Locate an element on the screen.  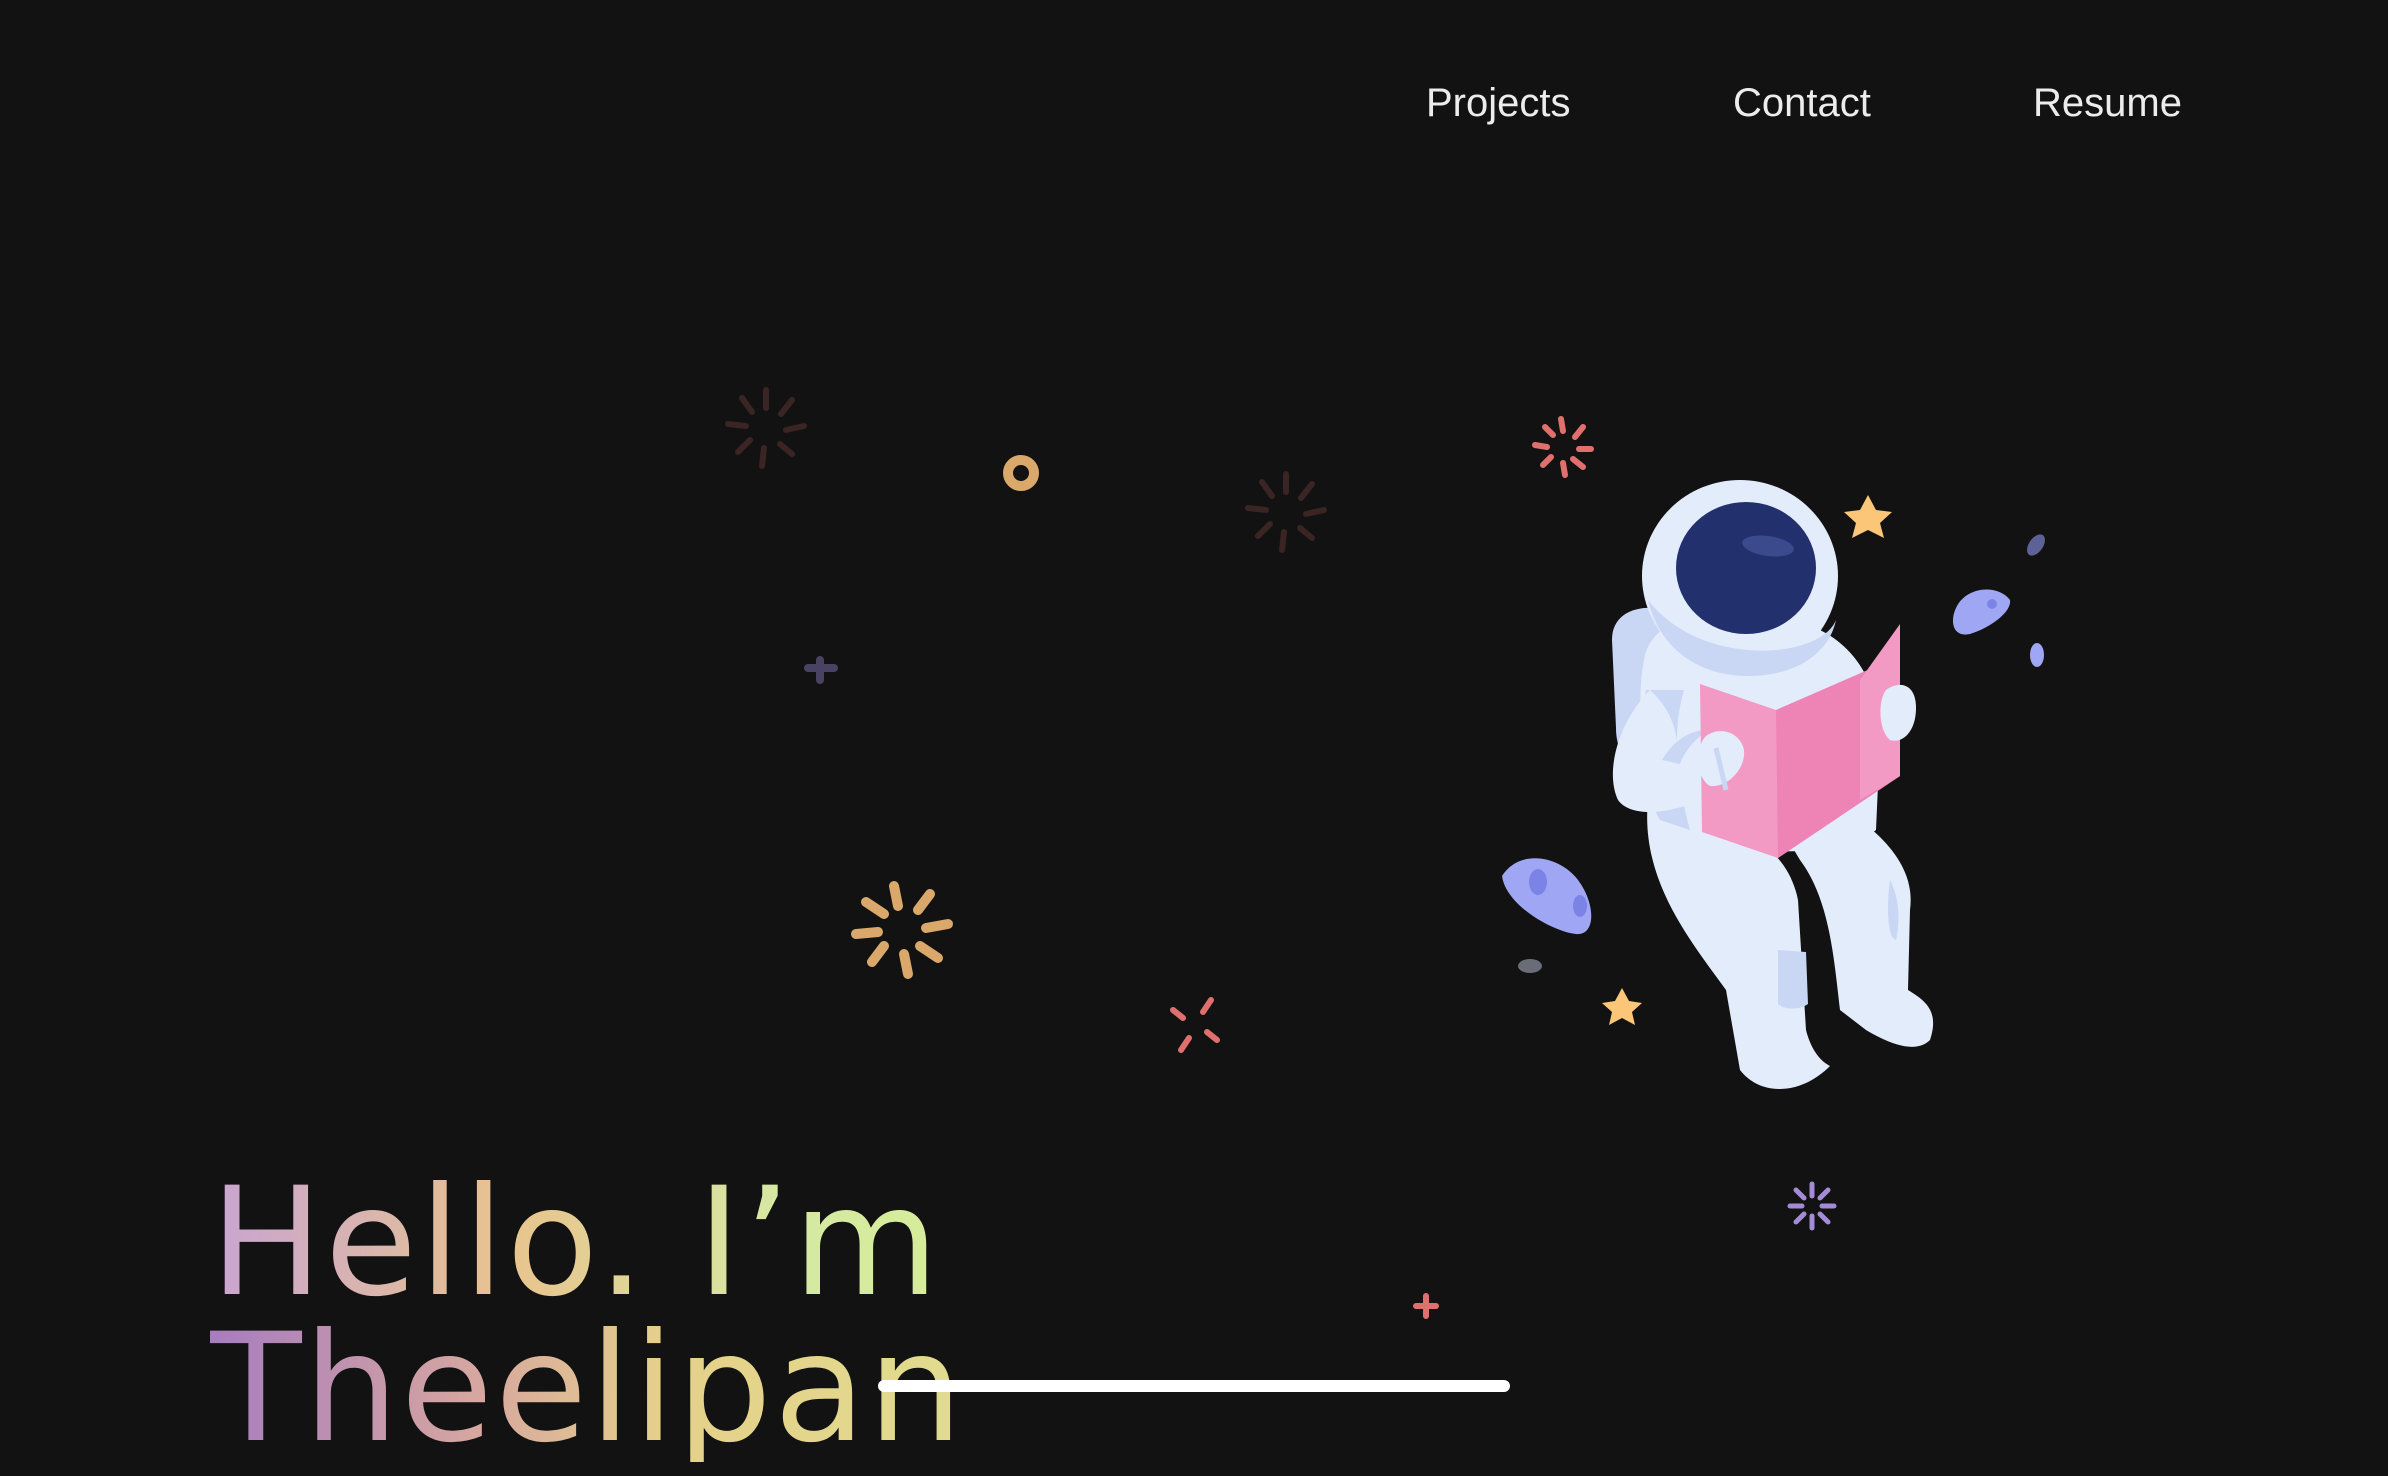
spark-purple-icon is located at coordinates (1812, 1206).